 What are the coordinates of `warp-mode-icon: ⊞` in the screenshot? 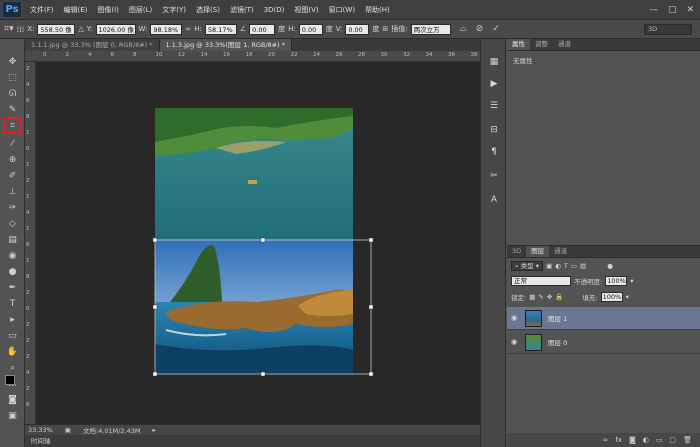 It's located at (385, 29).